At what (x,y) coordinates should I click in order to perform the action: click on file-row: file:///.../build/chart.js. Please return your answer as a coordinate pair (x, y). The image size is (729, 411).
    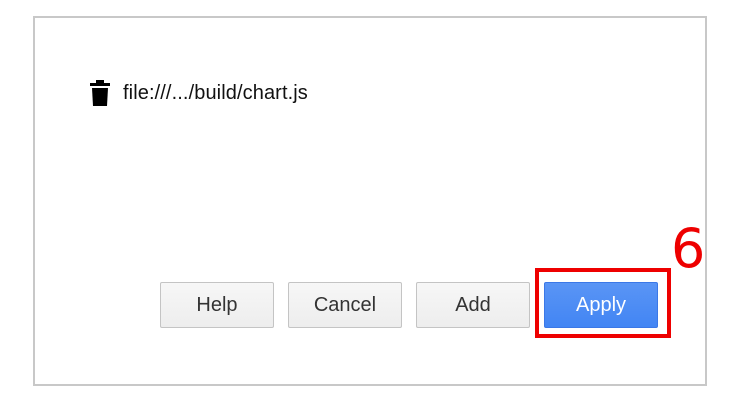
    Looking at the image, I should click on (199, 93).